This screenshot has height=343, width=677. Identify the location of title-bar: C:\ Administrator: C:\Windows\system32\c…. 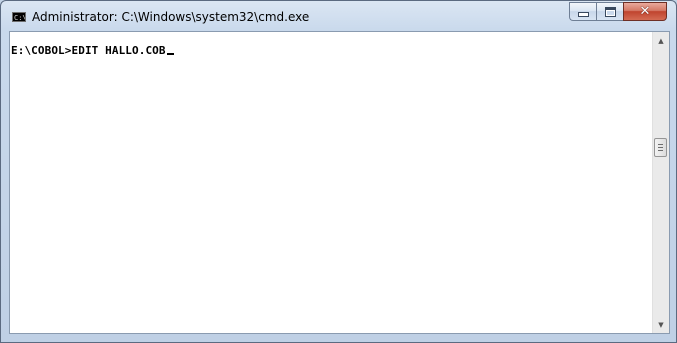
(338, 16).